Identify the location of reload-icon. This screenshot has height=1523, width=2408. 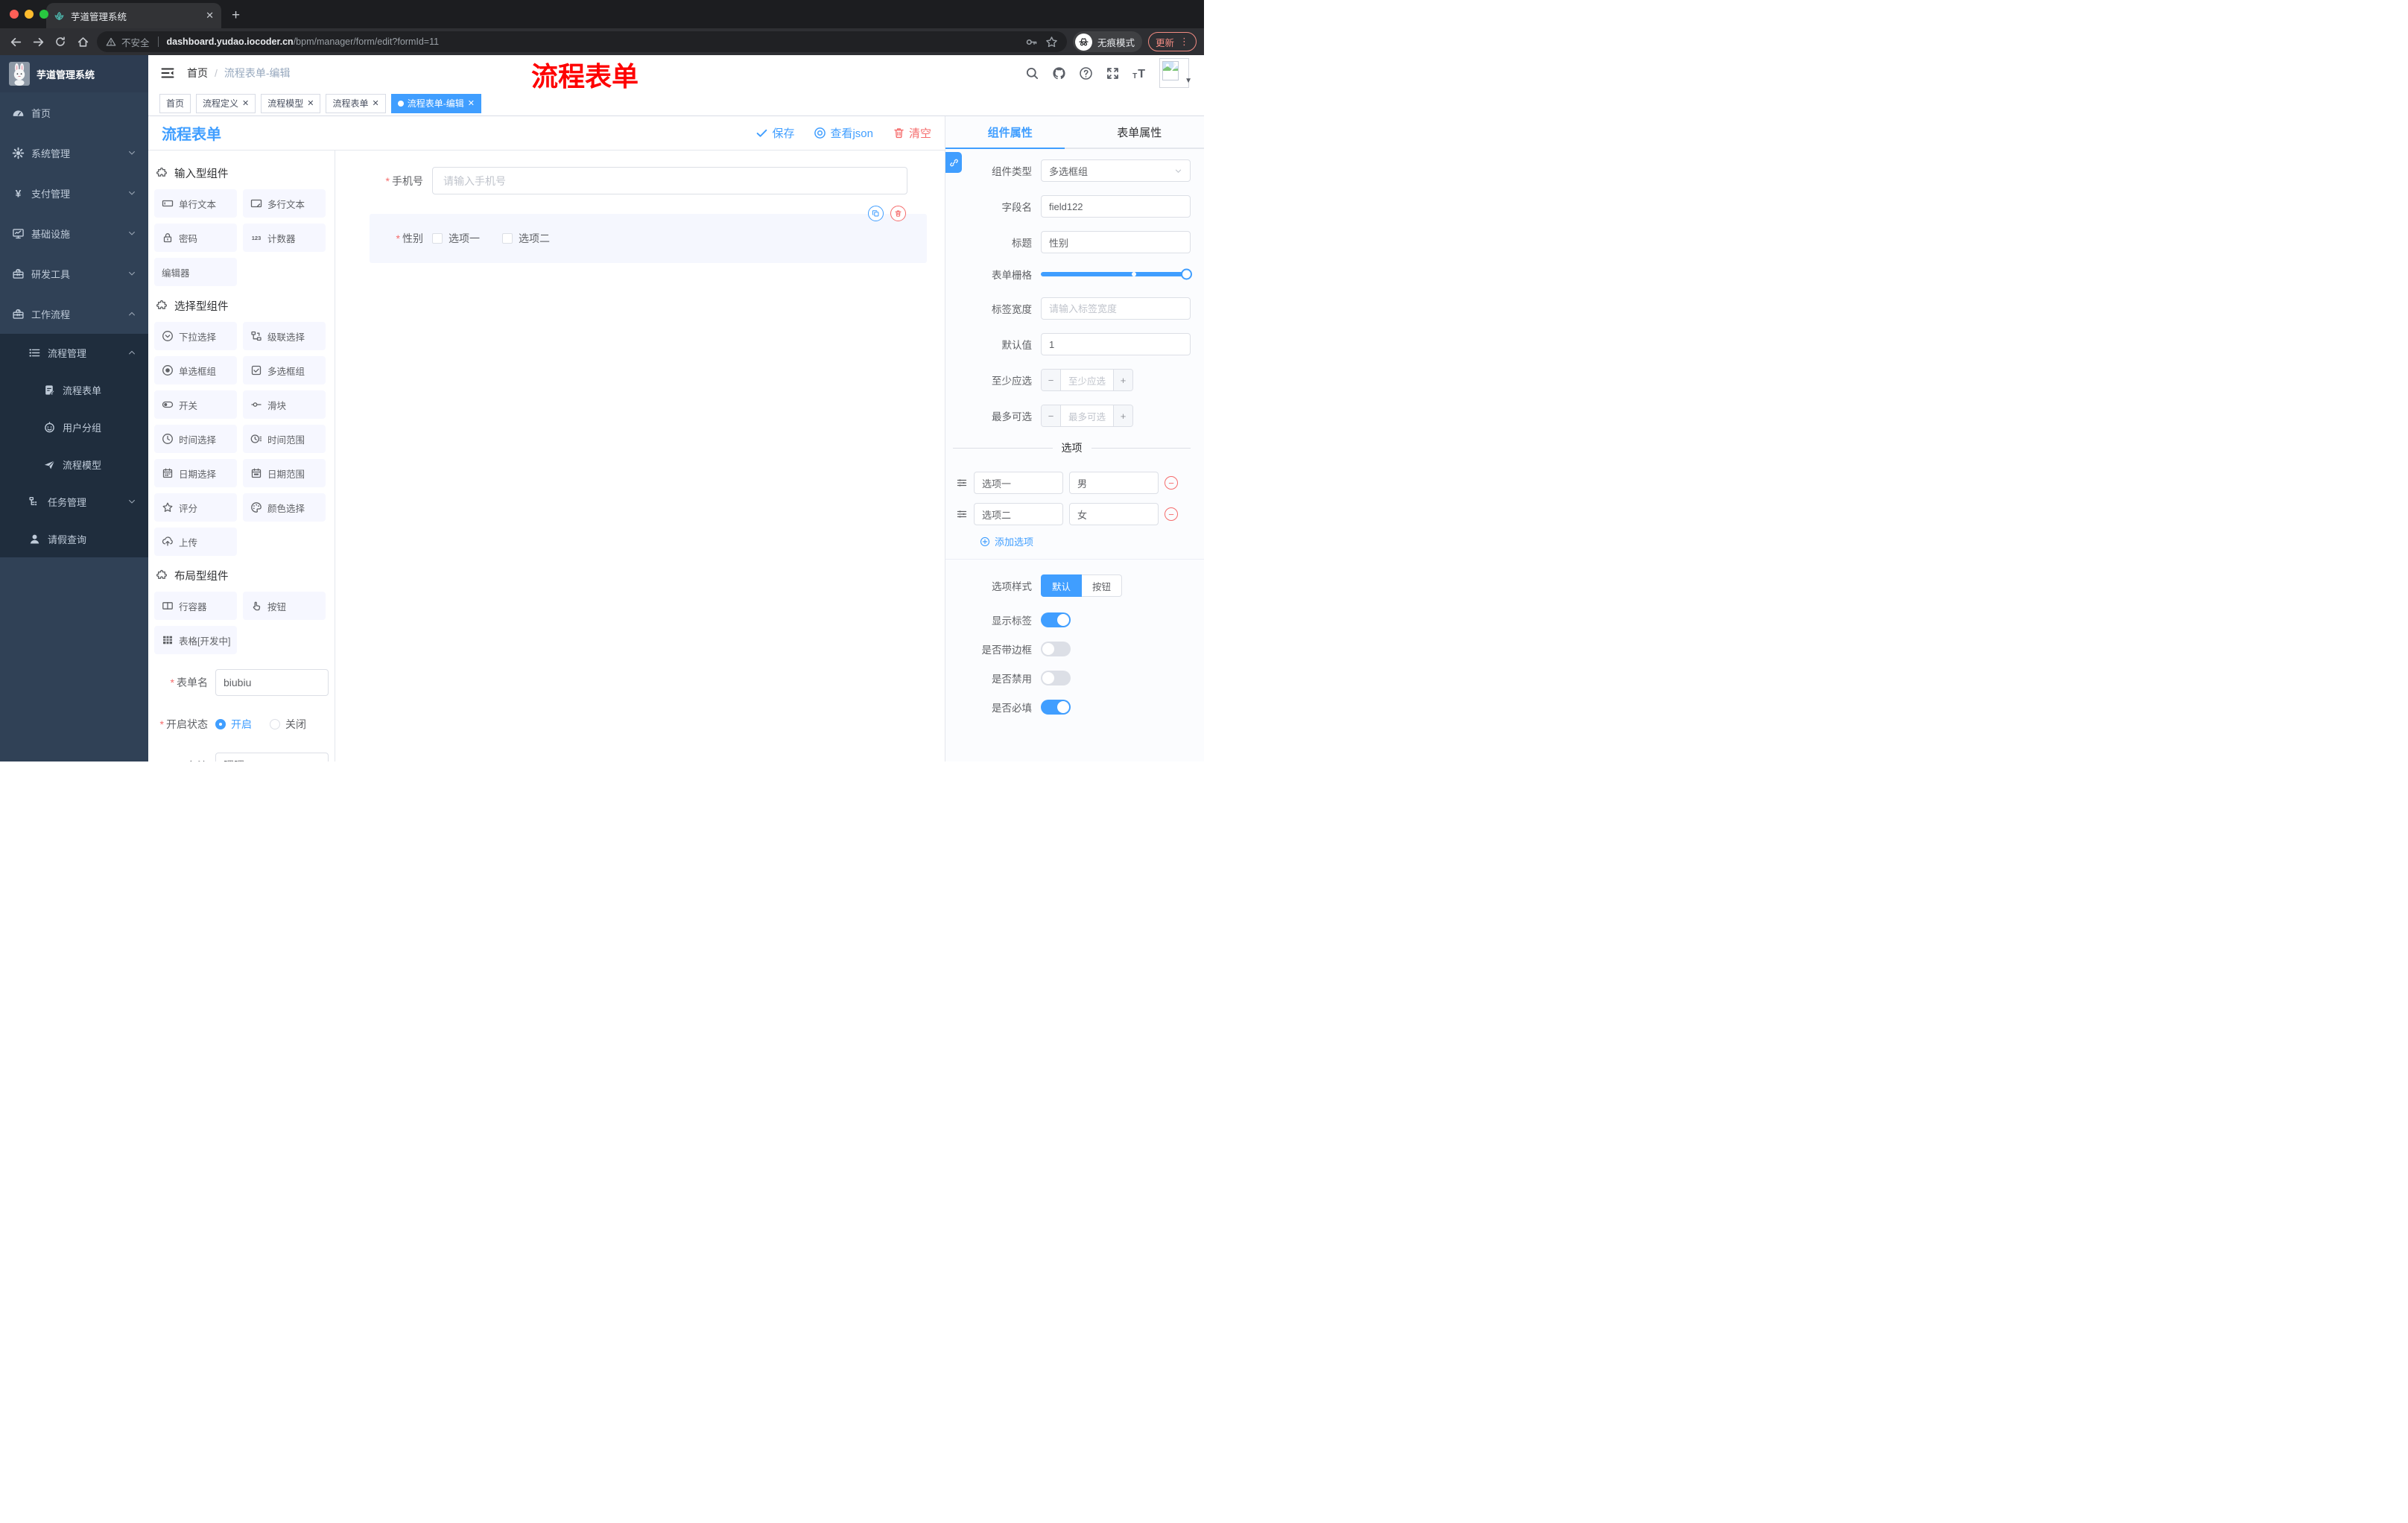
(60, 42).